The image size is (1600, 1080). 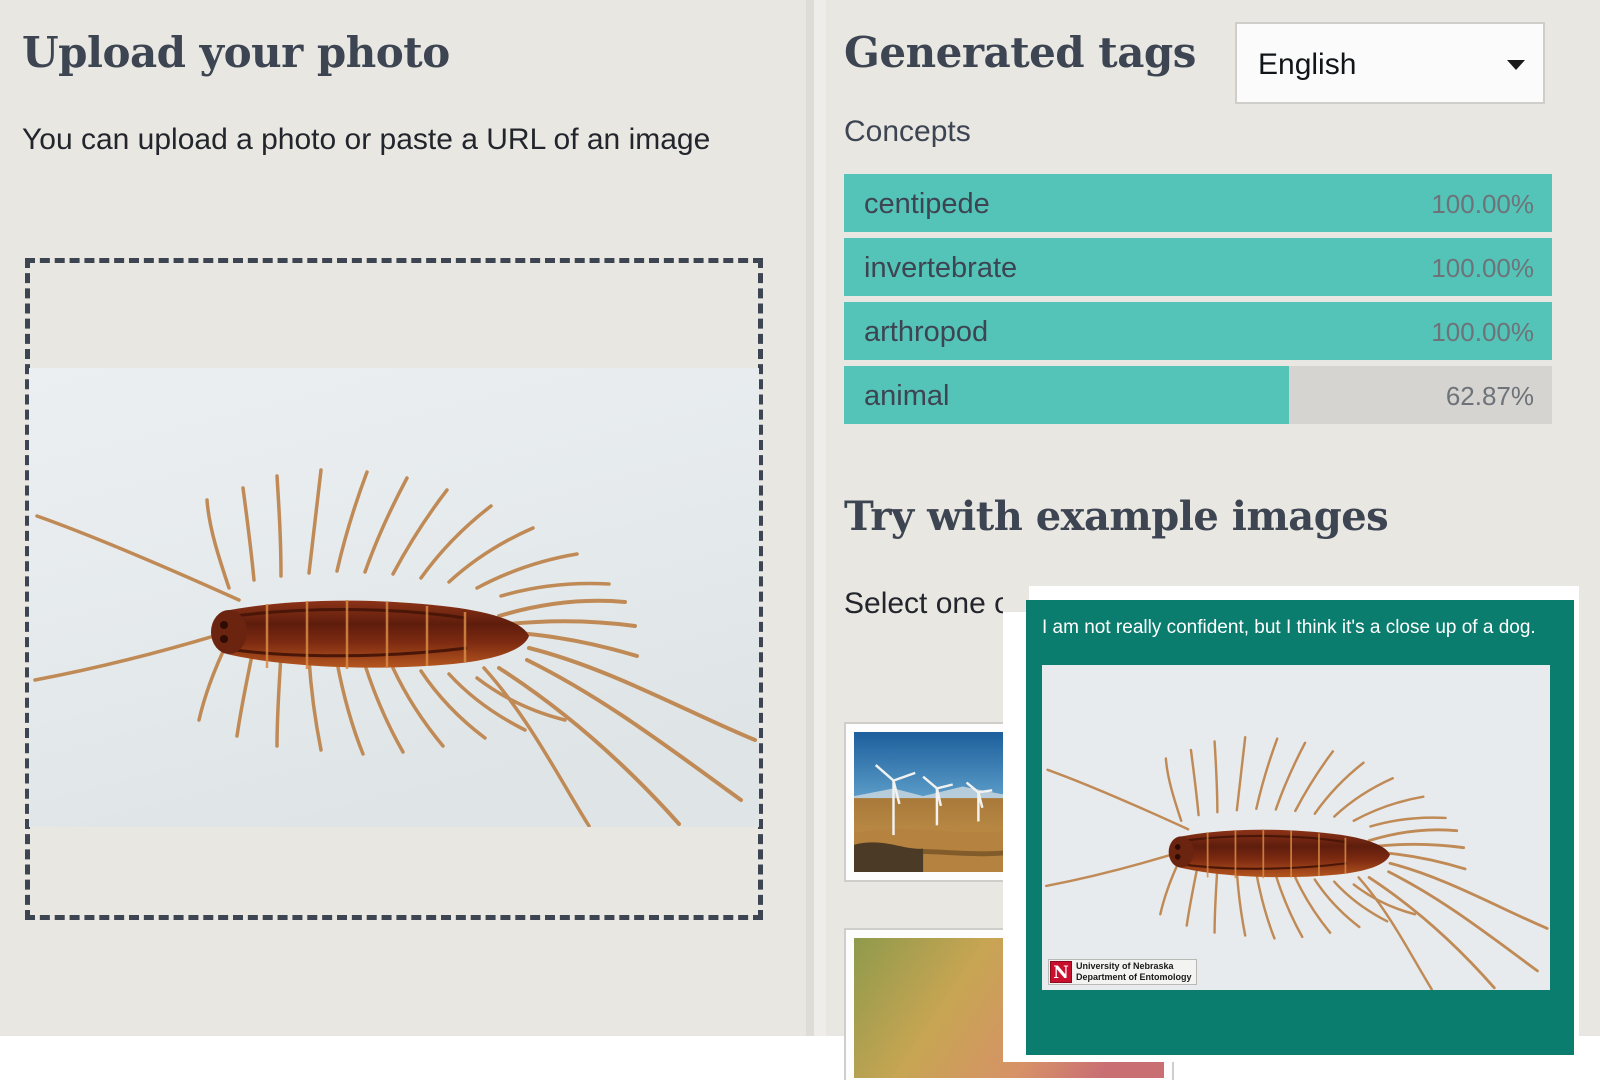 What do you see at coordinates (1198, 331) in the screenshot?
I see `table-row: arthropod 100.00%` at bounding box center [1198, 331].